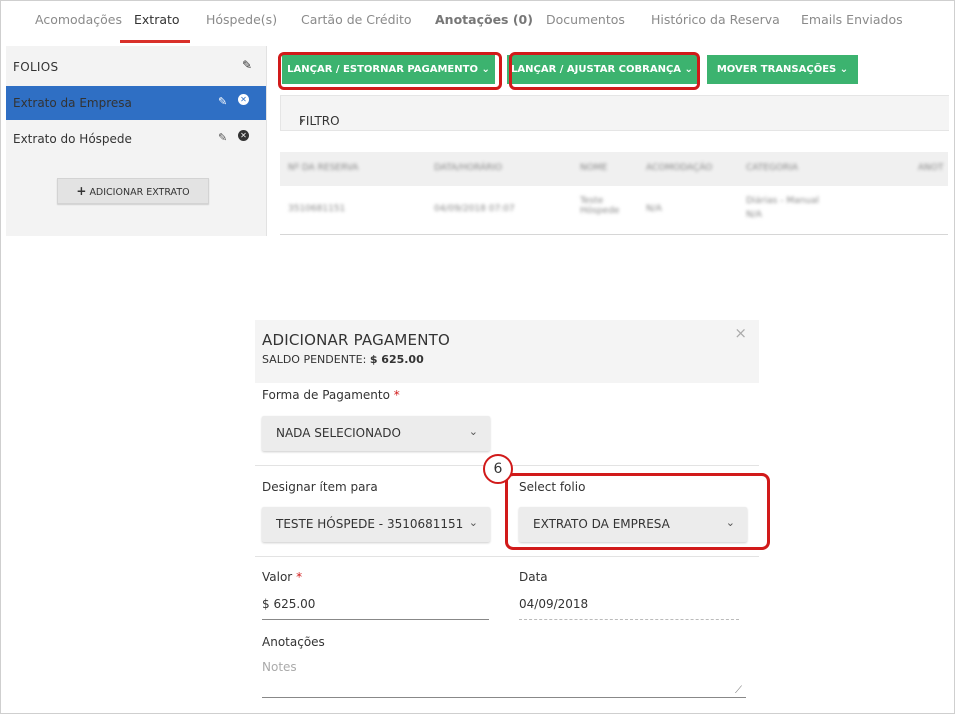 The height and width of the screenshot is (714, 955). I want to click on assign-item-value: TESTE HÓSPEDE - 3510681151, so click(370, 524).